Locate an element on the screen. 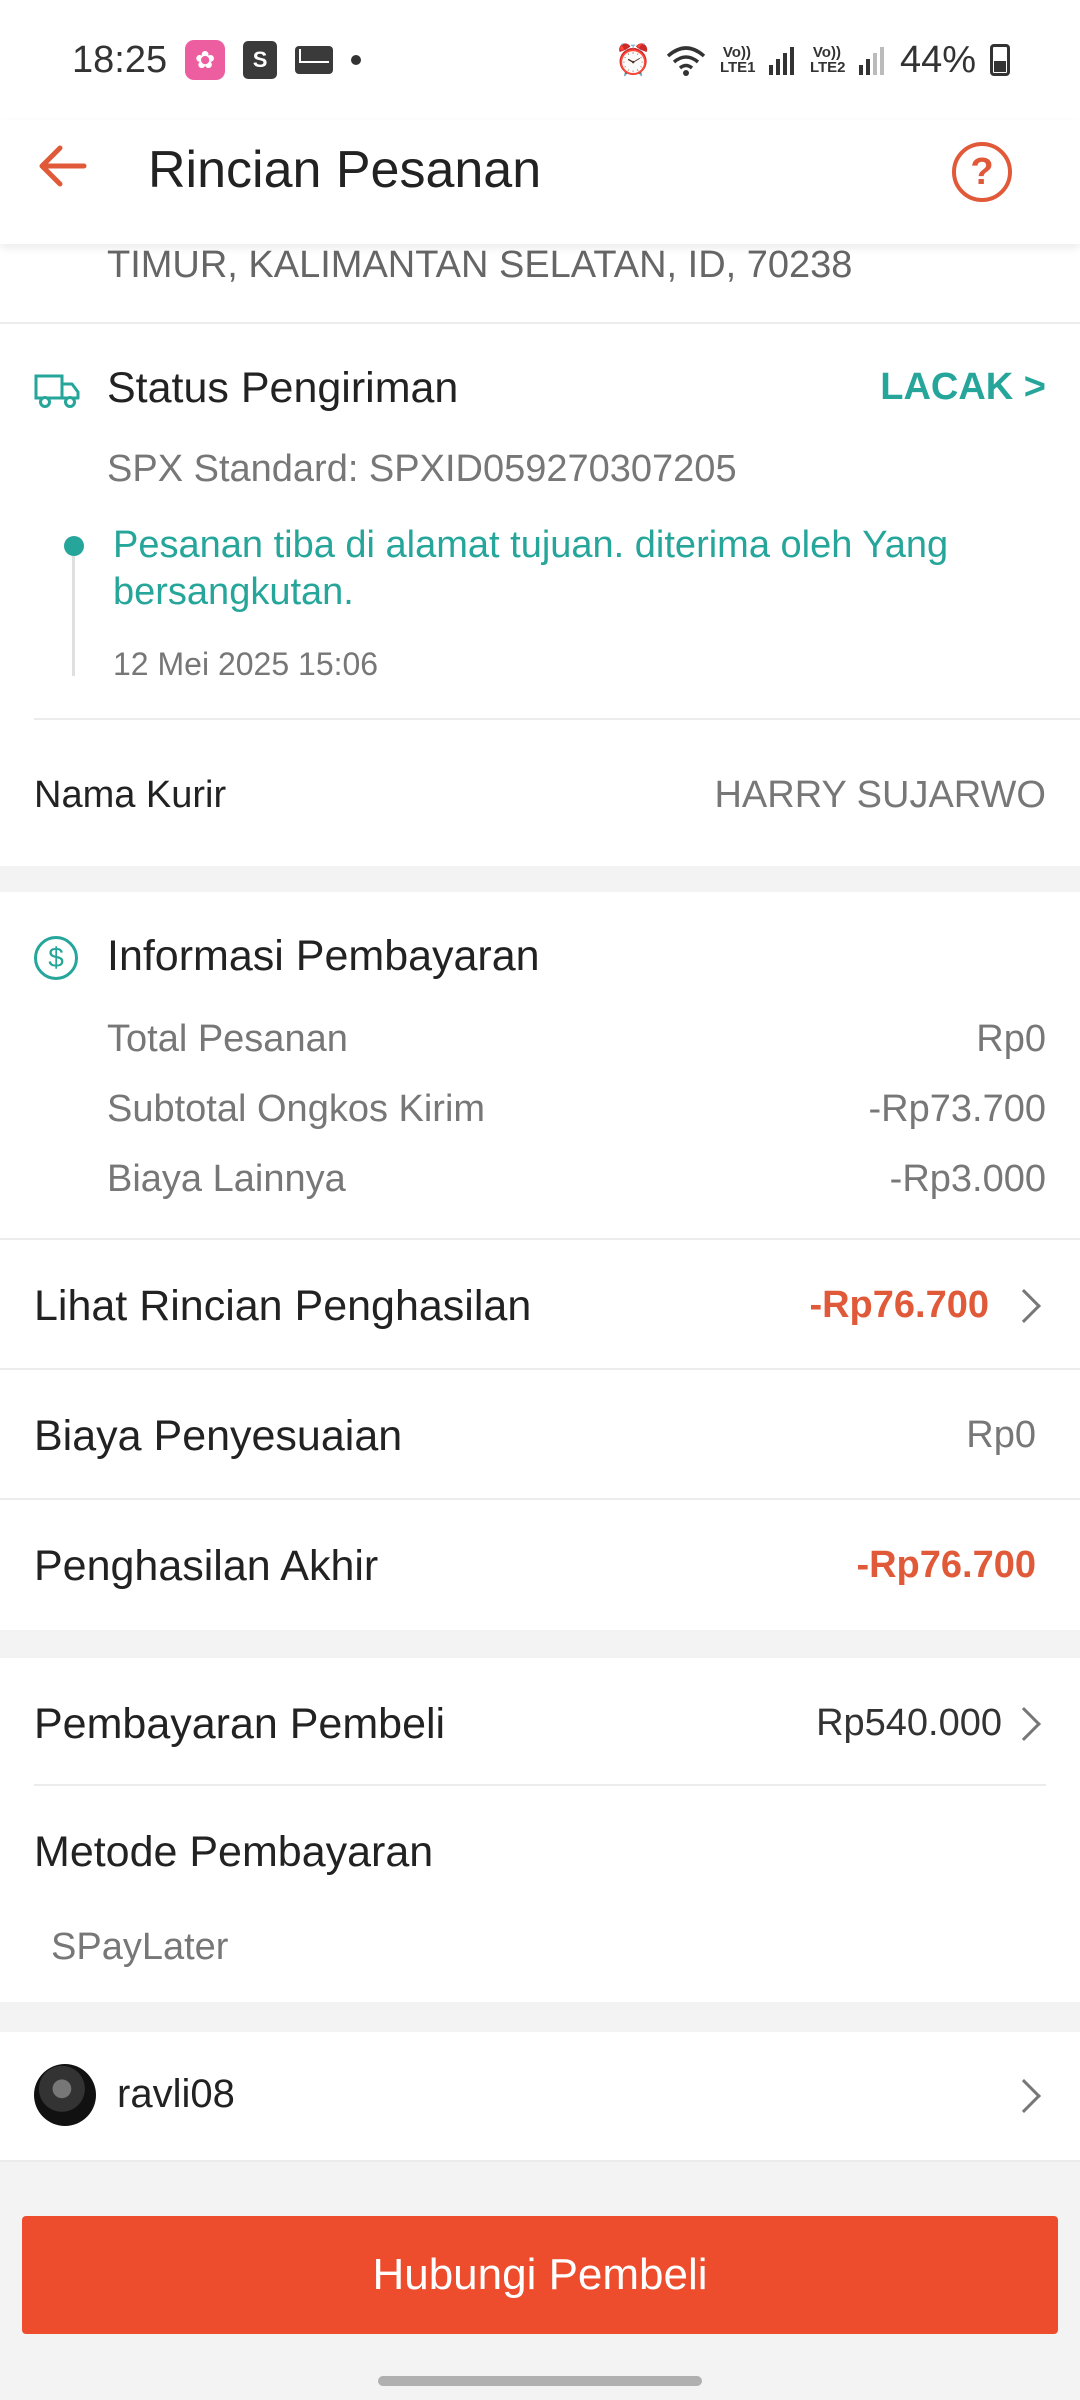 The image size is (1080, 2400). other-fees-label: Biaya Lainnya is located at coordinates (226, 1179).